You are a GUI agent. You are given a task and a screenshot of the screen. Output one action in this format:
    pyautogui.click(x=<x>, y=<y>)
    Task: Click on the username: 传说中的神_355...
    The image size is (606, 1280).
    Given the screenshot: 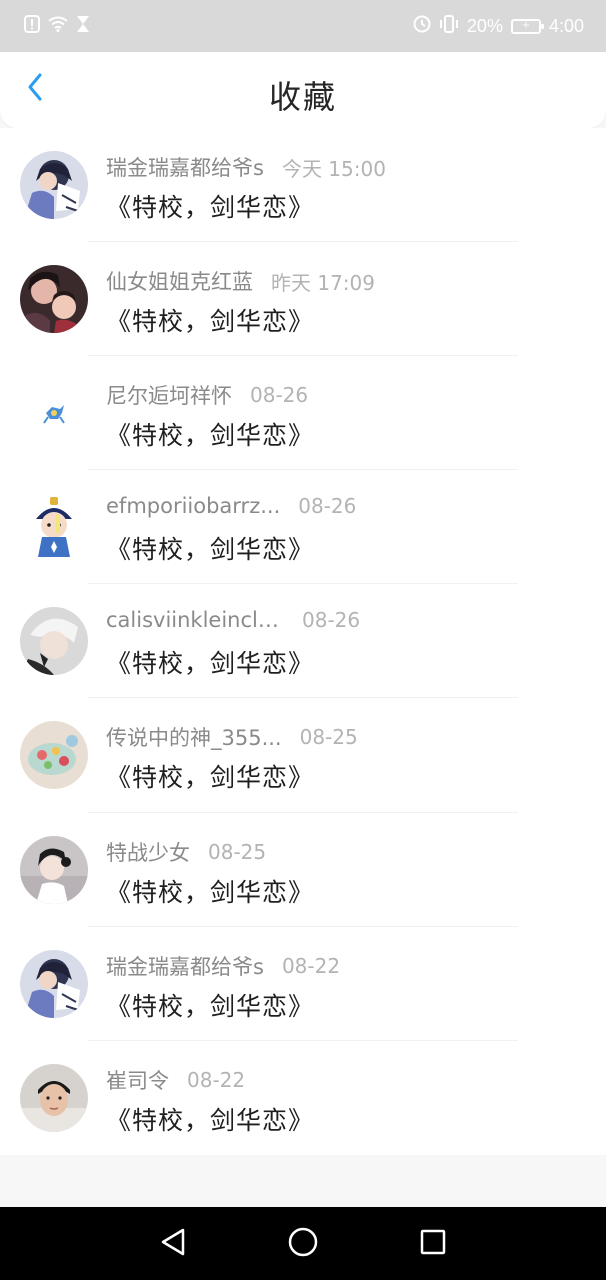 What is the action you would take?
    pyautogui.click(x=194, y=738)
    